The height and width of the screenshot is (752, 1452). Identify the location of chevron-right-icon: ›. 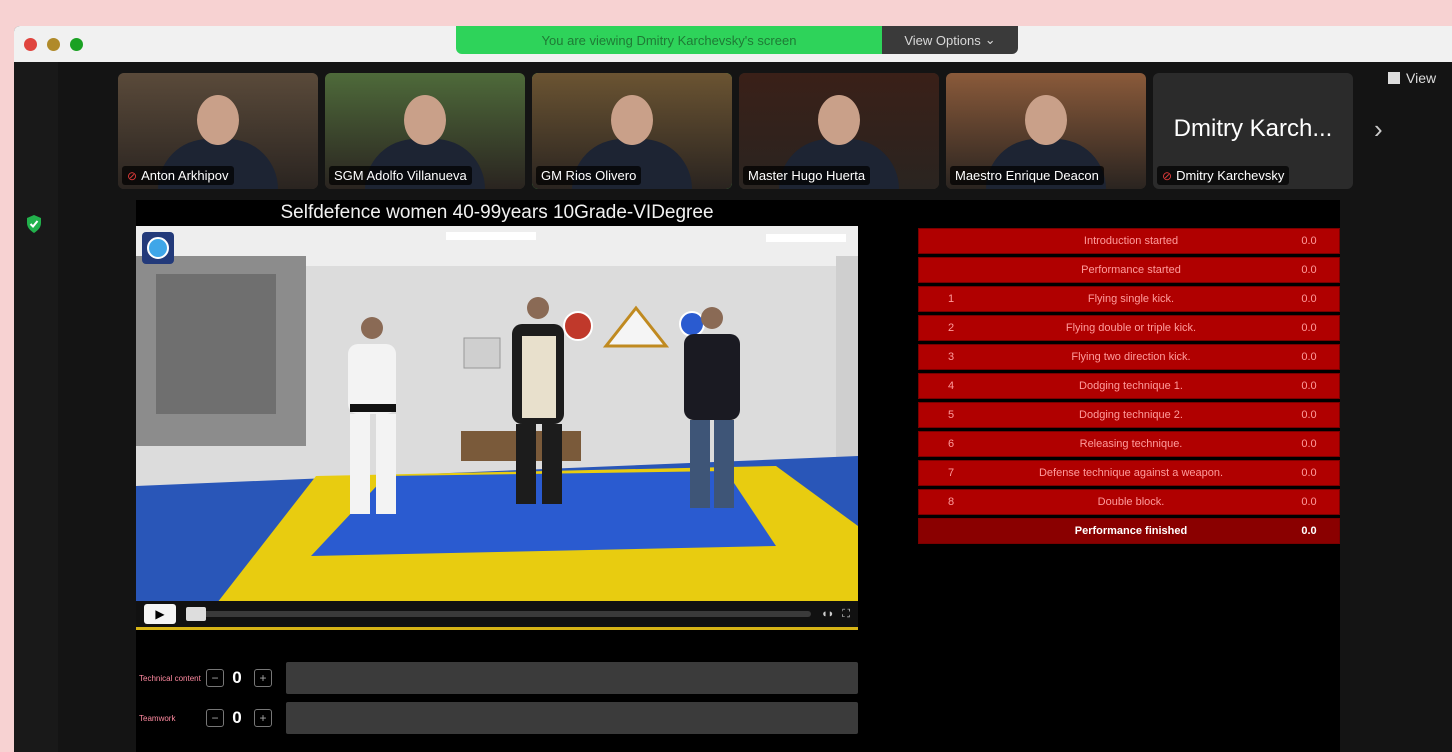
(1378, 129).